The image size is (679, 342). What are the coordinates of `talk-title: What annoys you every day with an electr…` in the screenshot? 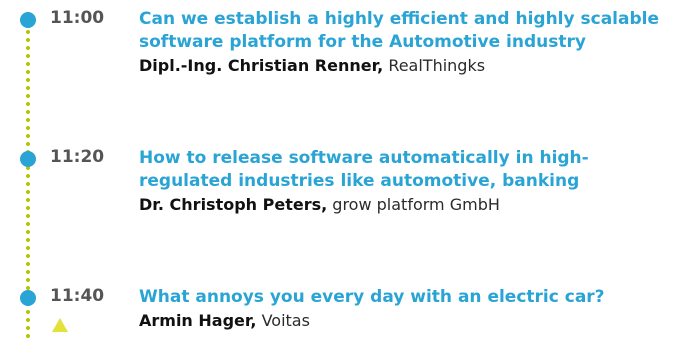 It's located at (406, 297).